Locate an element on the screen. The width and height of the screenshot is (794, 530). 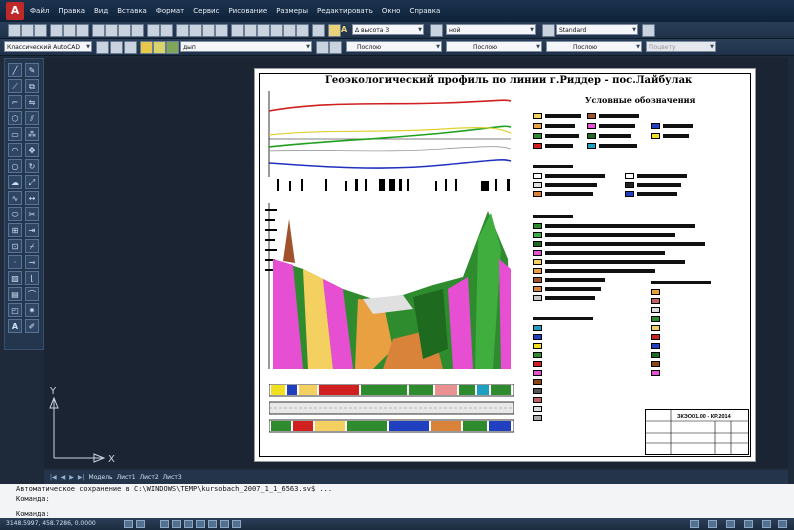
zoom-realtime-icon is located at coordinates (195, 30).